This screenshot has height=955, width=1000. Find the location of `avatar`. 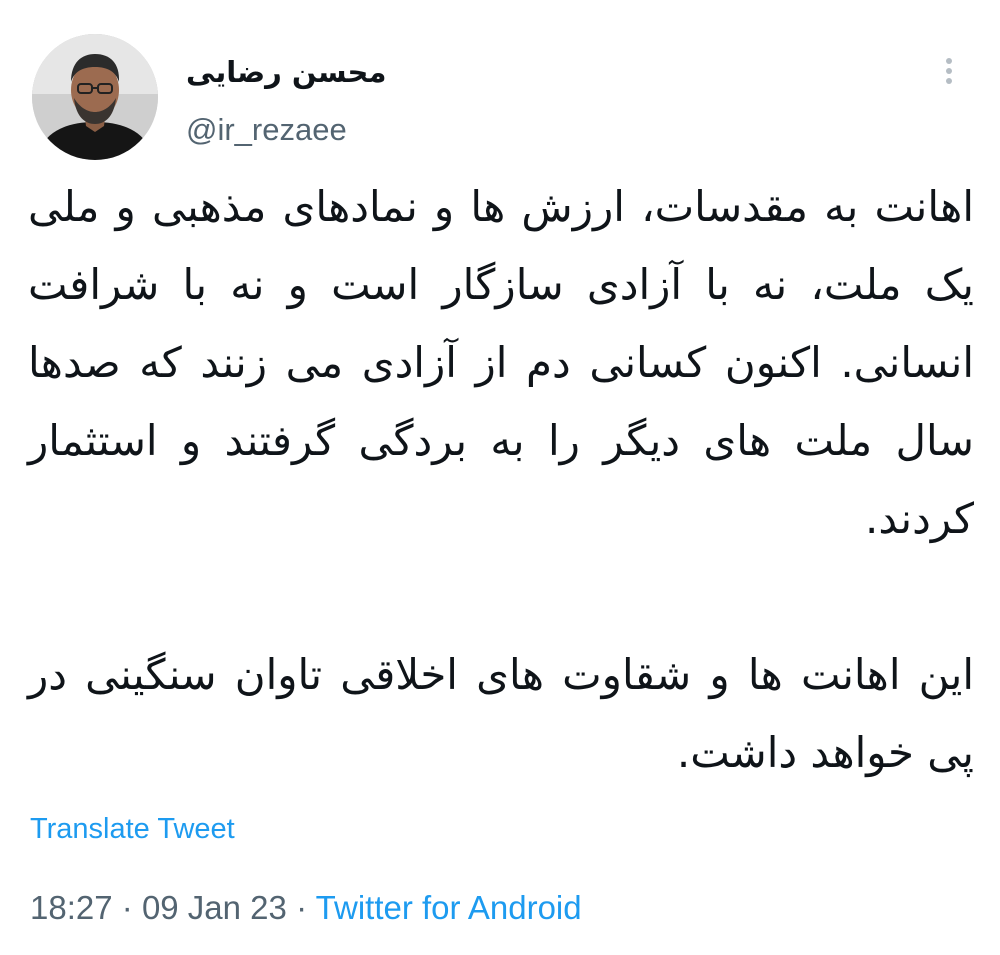

avatar is located at coordinates (95, 97).